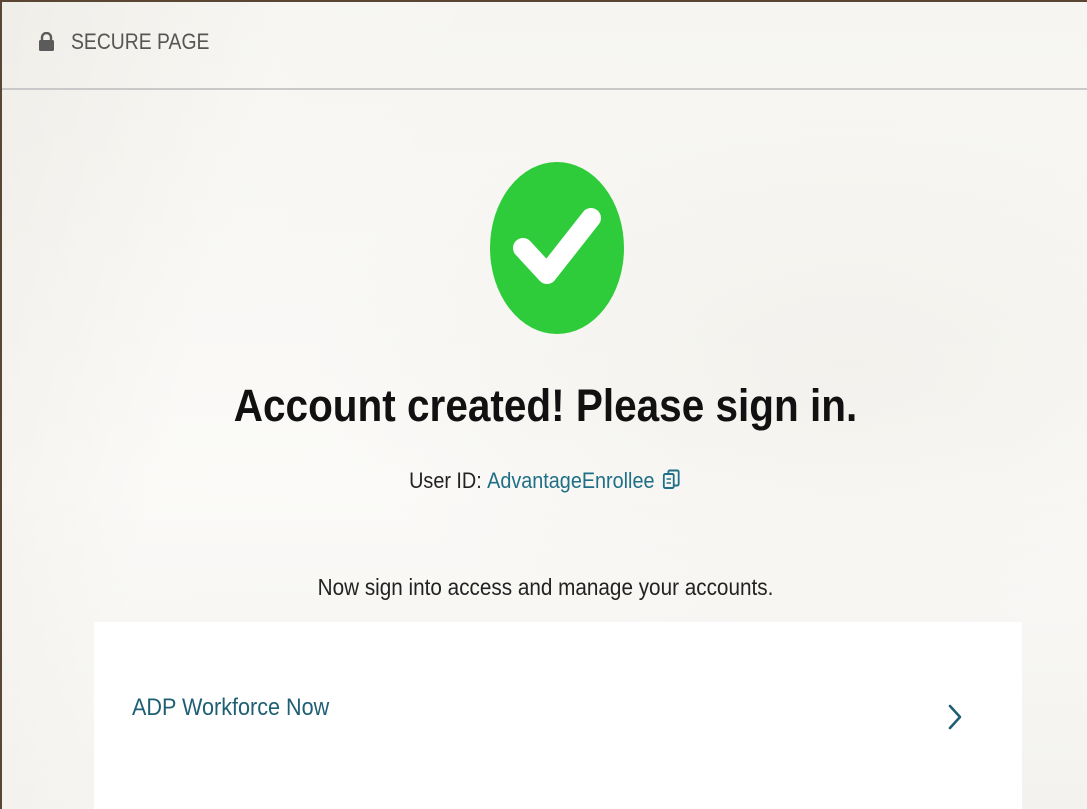 This screenshot has width=1087, height=809. I want to click on page-title: Account created! Please sign in., so click(545, 405).